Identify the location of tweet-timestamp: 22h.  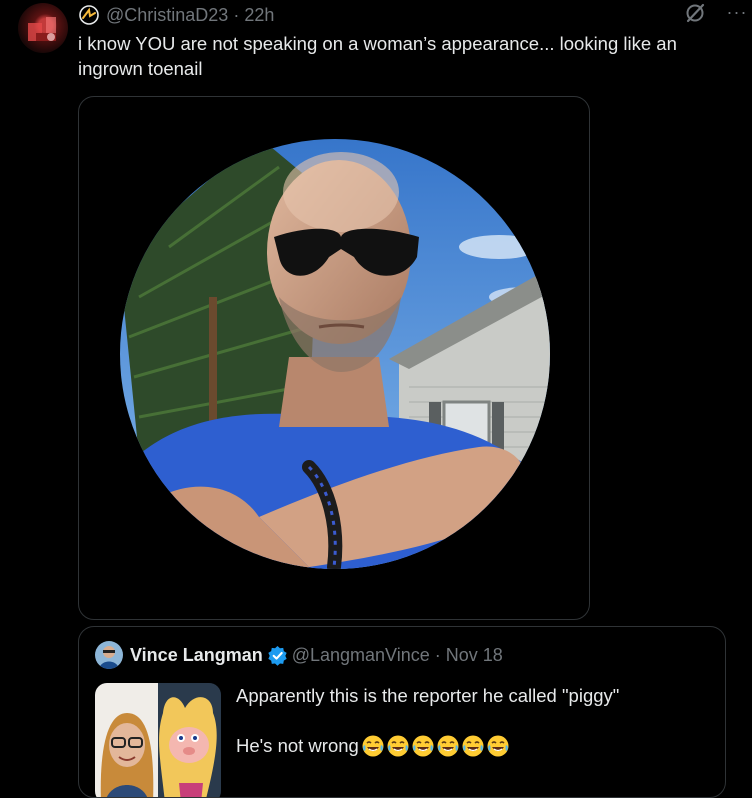
(259, 15).